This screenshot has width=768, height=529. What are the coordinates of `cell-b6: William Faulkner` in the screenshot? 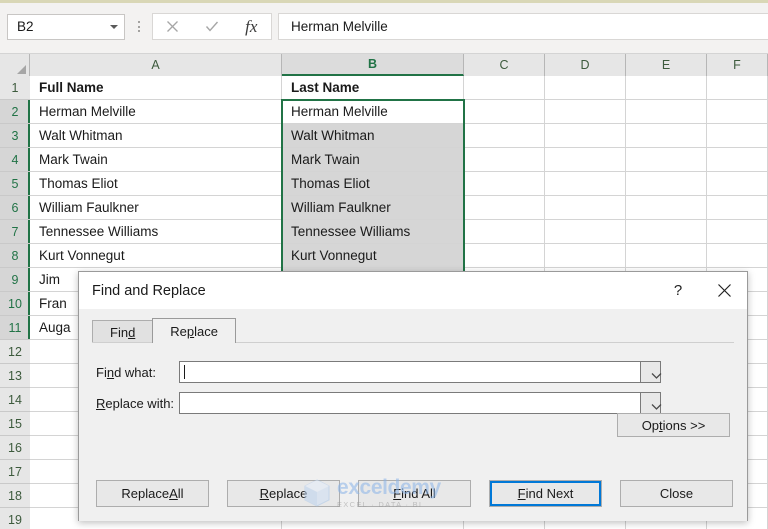 It's located at (373, 208).